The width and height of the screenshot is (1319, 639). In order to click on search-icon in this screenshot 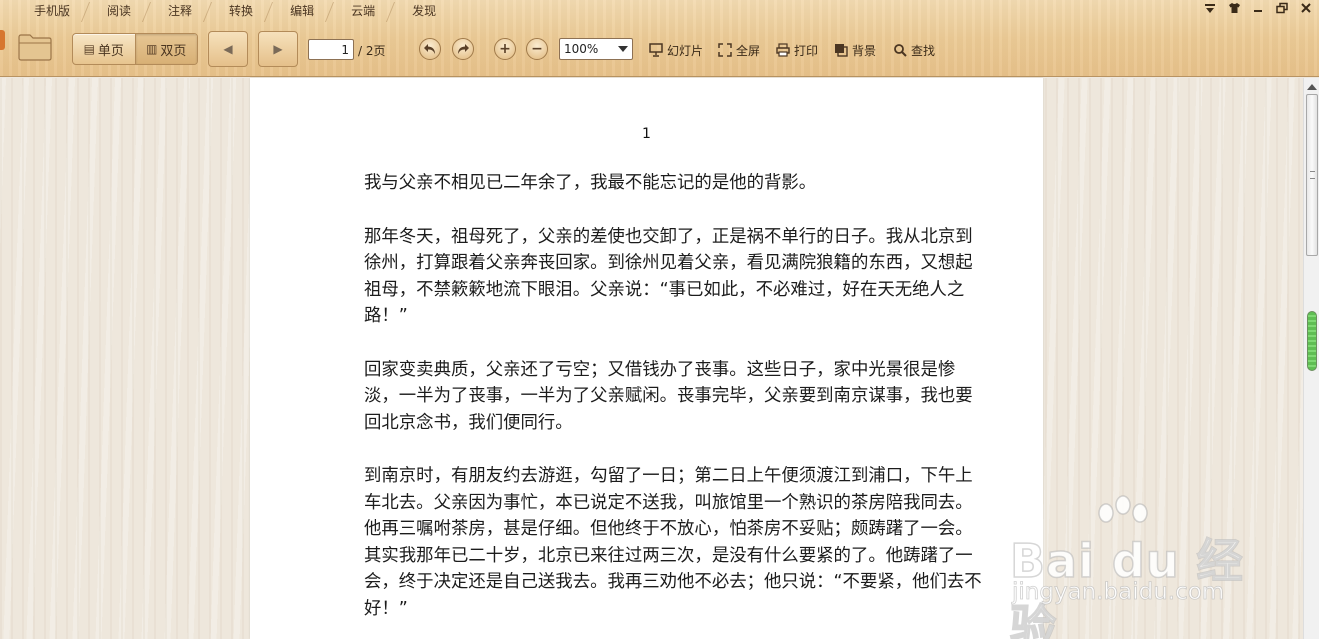, I will do `click(900, 50)`.